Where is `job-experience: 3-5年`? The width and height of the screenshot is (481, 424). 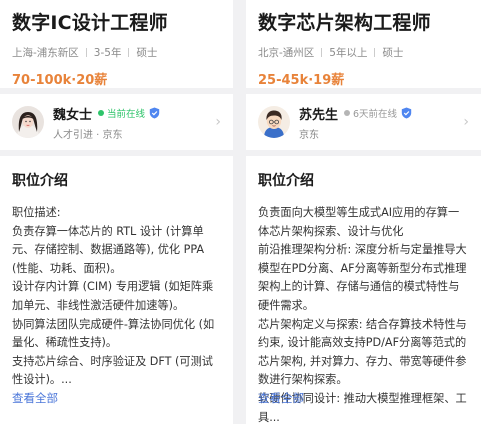 job-experience: 3-5年 is located at coordinates (107, 53).